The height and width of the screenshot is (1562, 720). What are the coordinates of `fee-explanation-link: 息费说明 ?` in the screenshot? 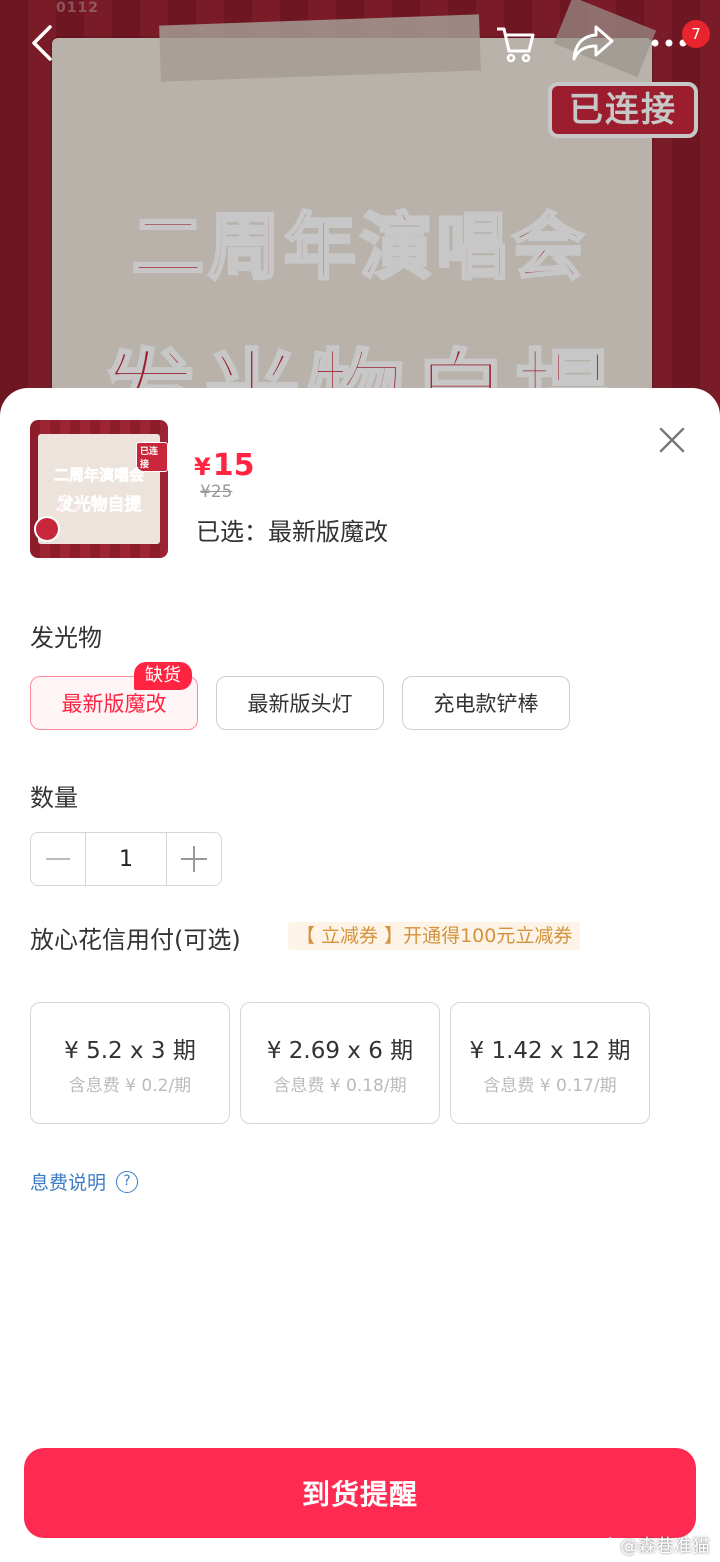 It's located at (84, 1181).